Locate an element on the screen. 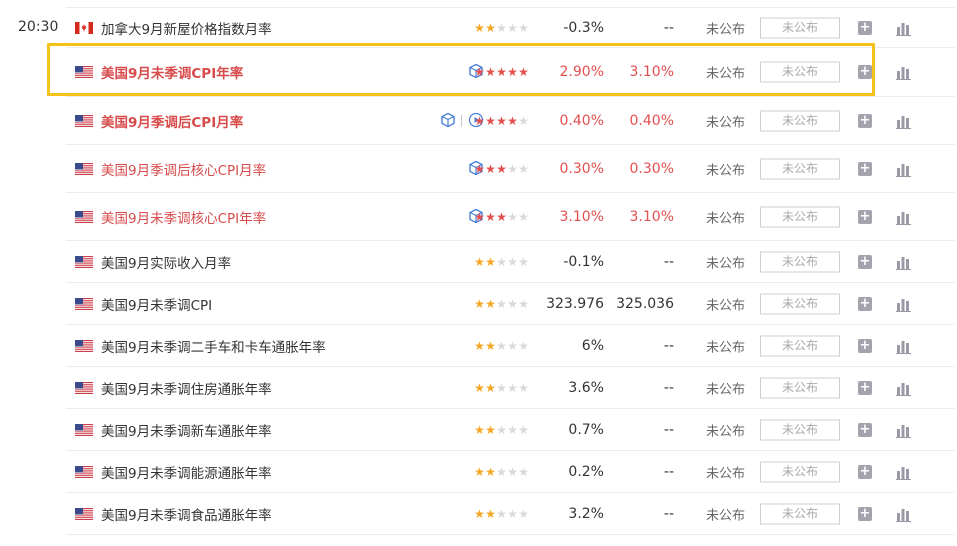 The height and width of the screenshot is (546, 957). event-name-link: 美国9月未季调能源通胀年率 is located at coordinates (186, 472).